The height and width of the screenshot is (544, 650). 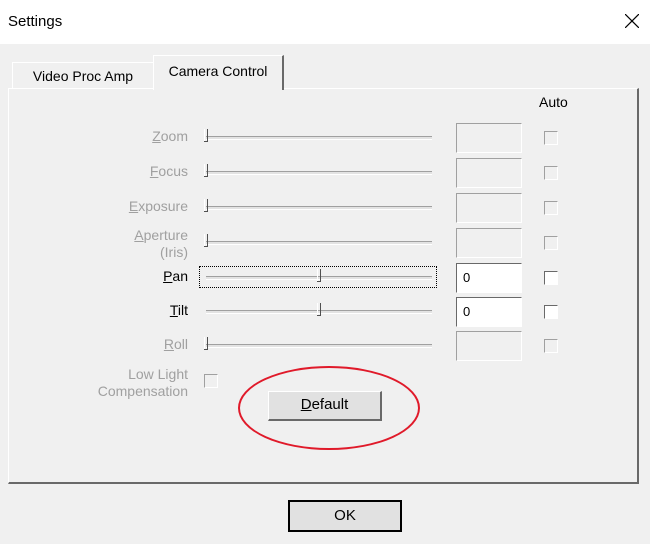 I want to click on label-hotkey: A, so click(x=139, y=235).